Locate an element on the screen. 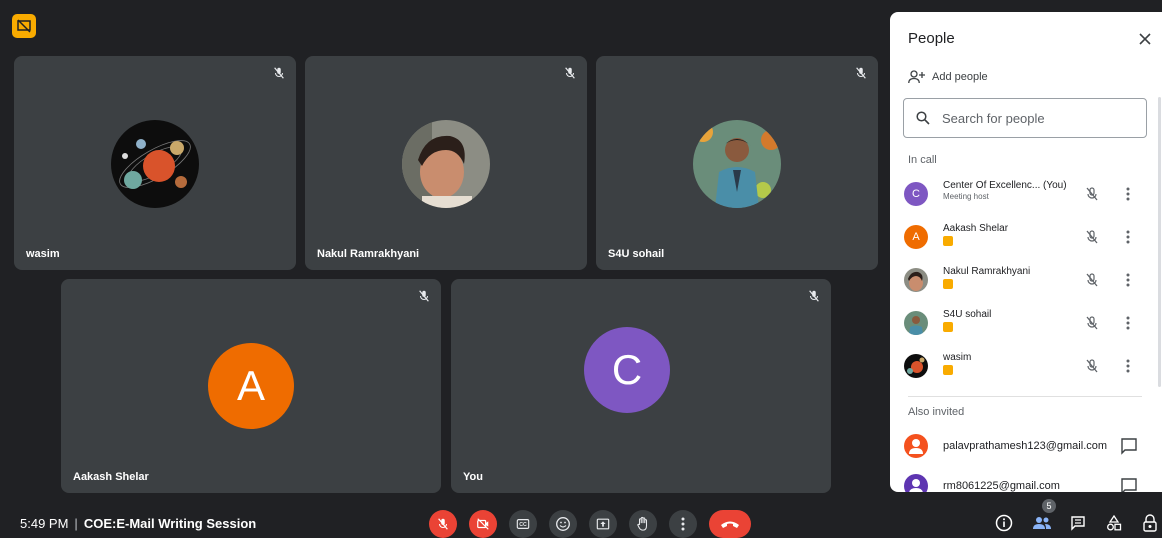  divider is located at coordinates (1025, 396).